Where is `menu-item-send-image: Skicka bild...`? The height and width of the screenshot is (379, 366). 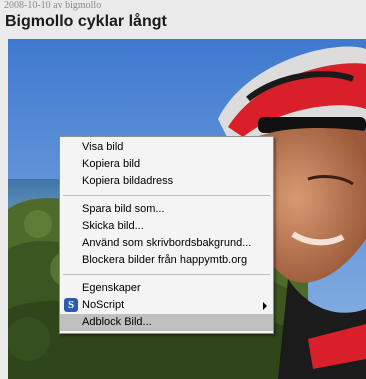
menu-item-send-image: Skicka bild... is located at coordinates (166, 226).